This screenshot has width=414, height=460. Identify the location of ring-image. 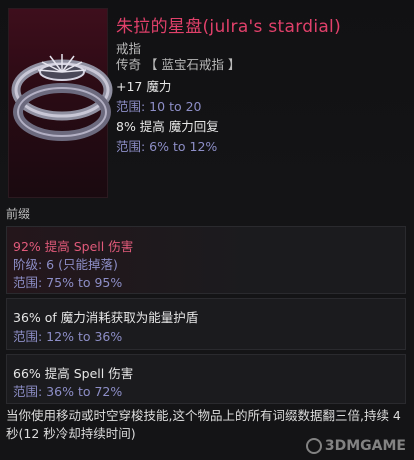
(62, 97).